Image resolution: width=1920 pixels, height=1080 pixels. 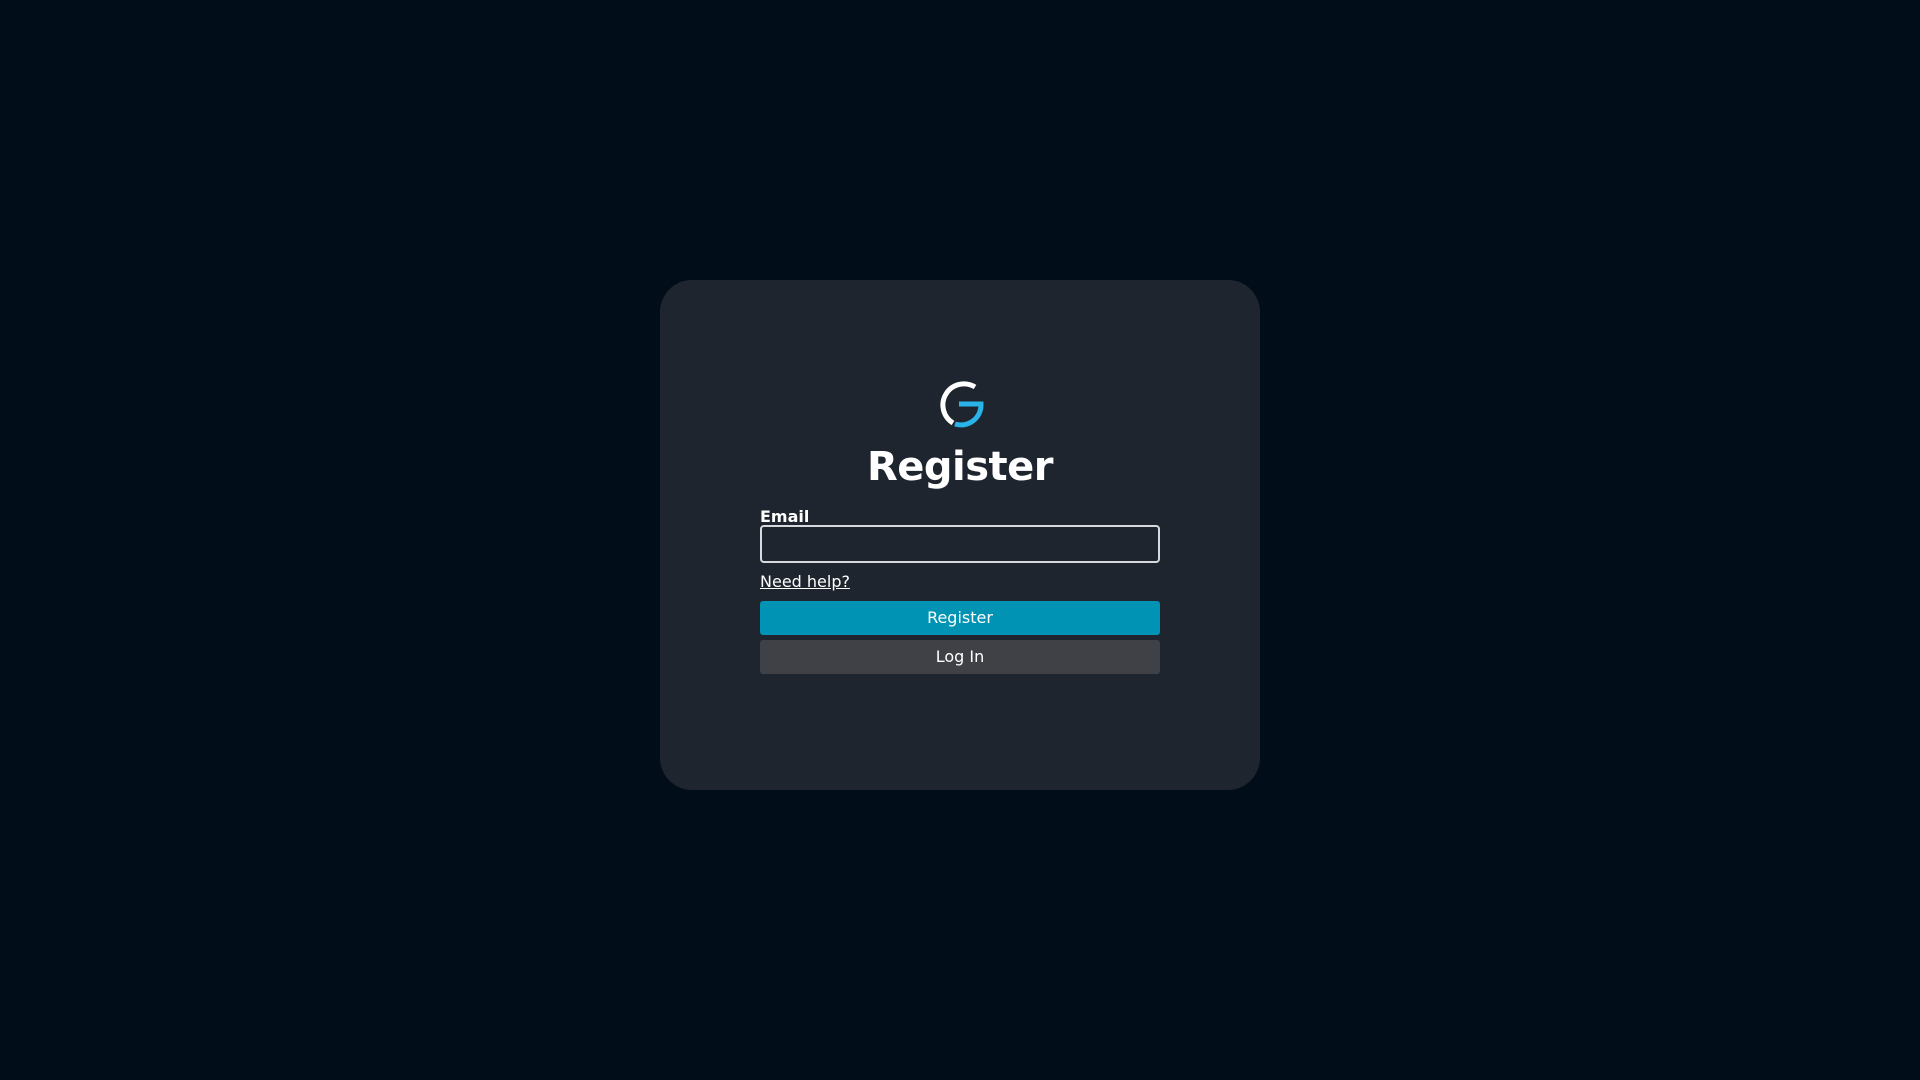 I want to click on email-field, so click(x=960, y=544).